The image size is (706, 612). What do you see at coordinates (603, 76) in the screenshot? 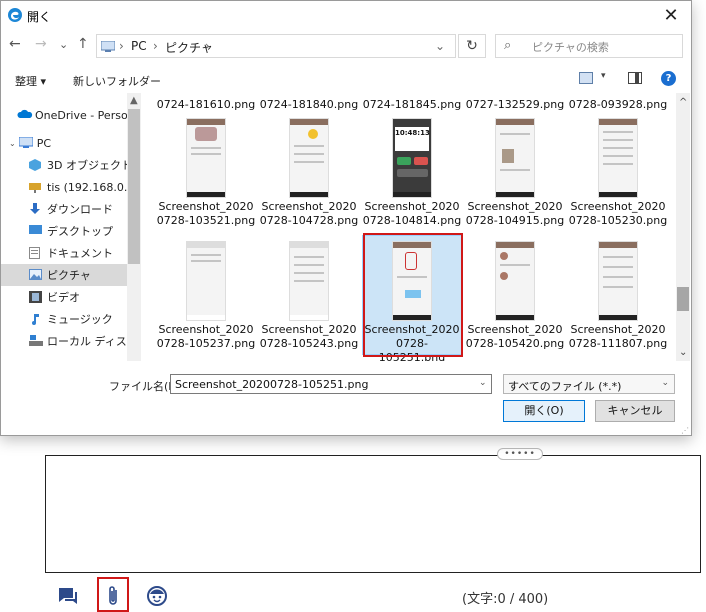
I see `view-options-caret-icon: ▾` at bounding box center [603, 76].